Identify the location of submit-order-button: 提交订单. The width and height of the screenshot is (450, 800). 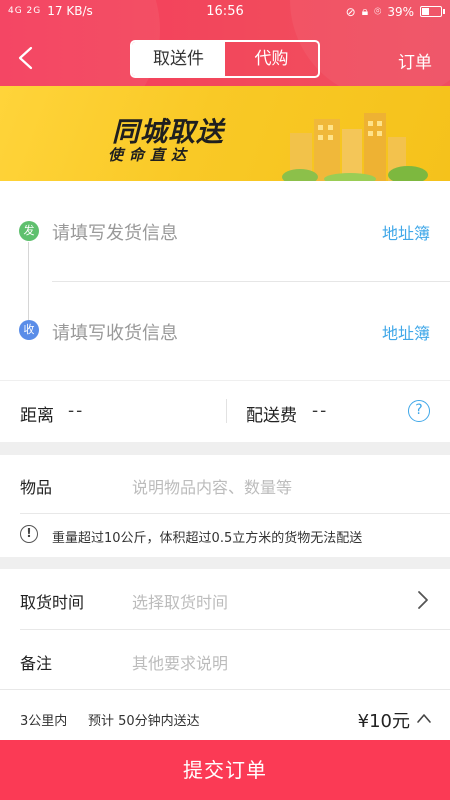
(225, 770).